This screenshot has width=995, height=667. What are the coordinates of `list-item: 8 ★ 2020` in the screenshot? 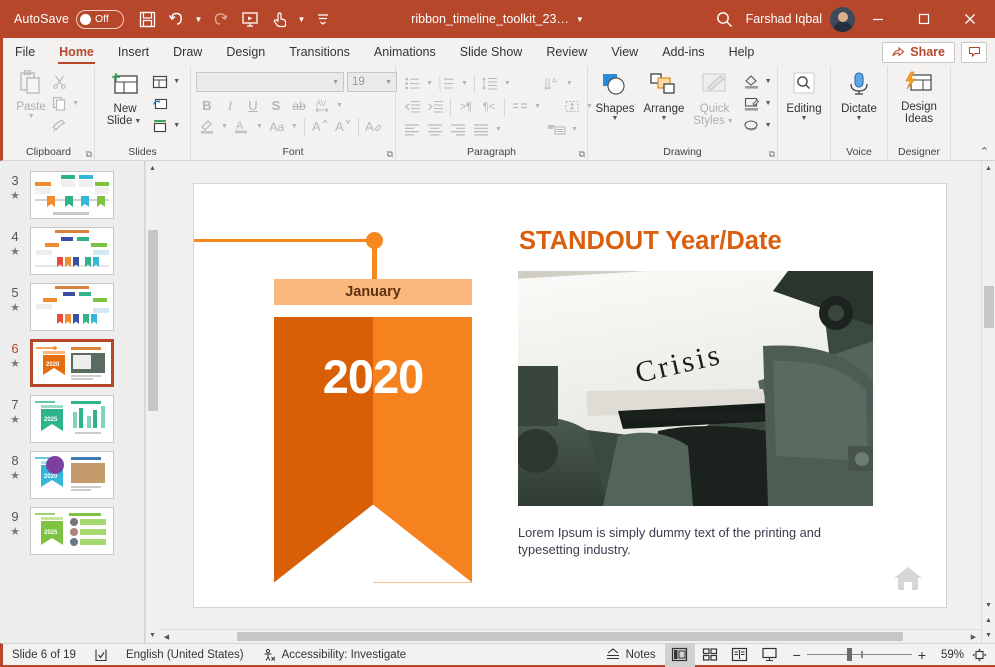 It's located at (72, 475).